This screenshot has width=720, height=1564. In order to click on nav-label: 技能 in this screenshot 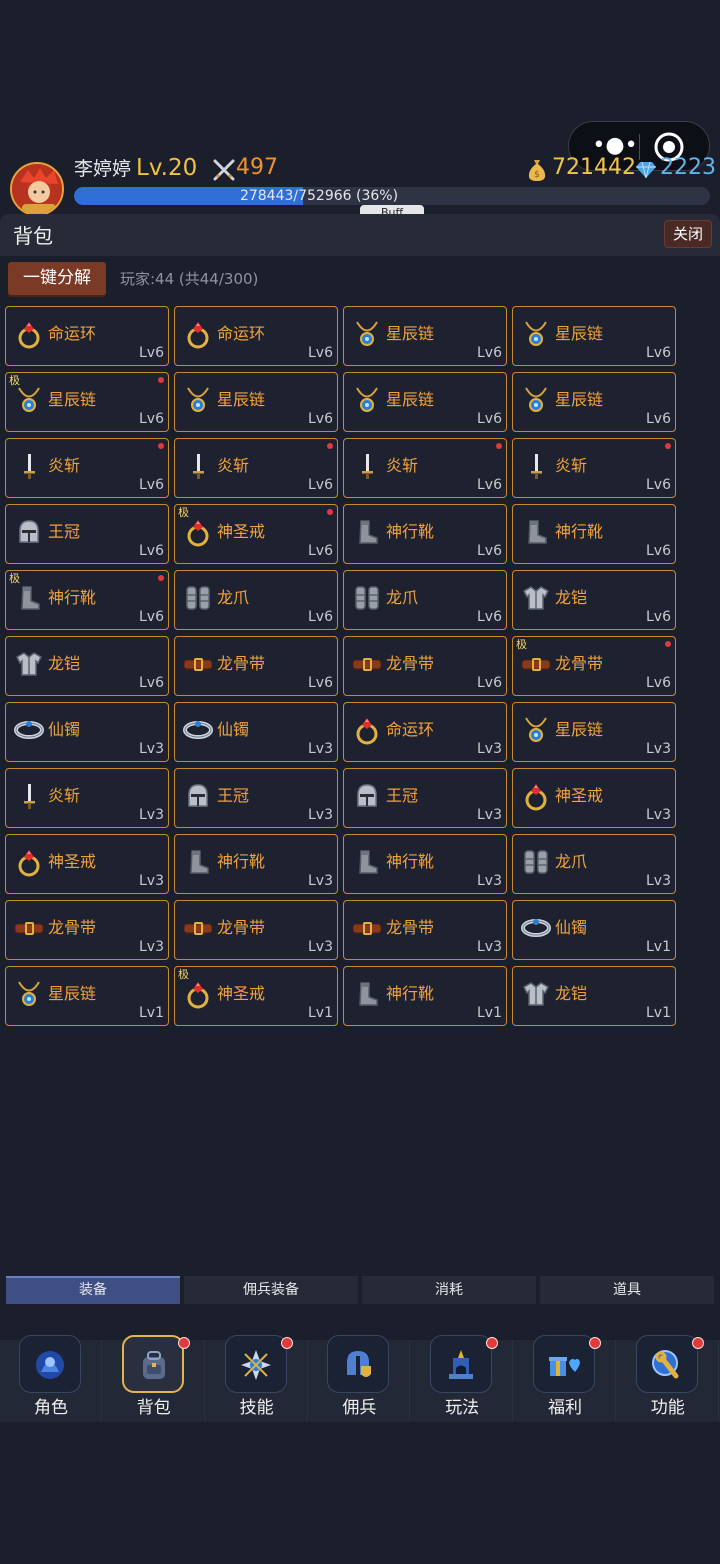, I will do `click(256, 1408)`.